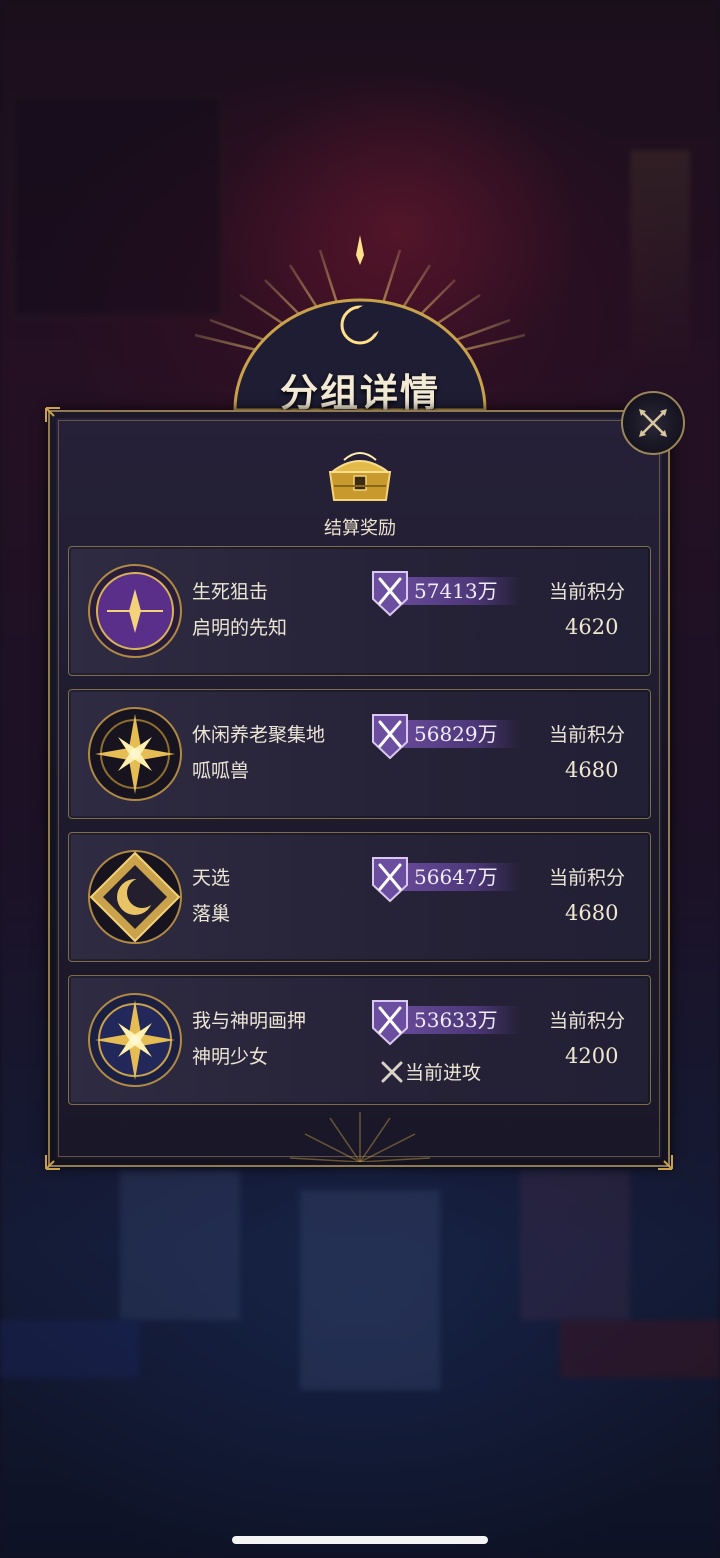 This screenshot has width=720, height=1558. Describe the element at coordinates (359, 1040) in the screenshot. I see `group-row: 我与神明画押 神明少女 53633万 当前进攻 当前积分 4200` at that location.